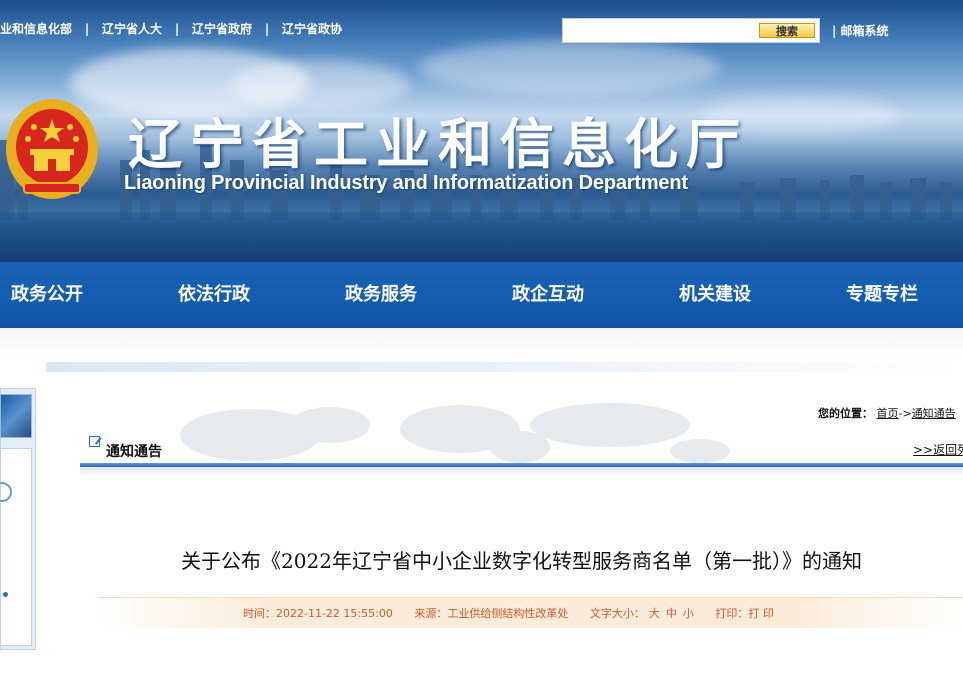 The height and width of the screenshot is (692, 963). What do you see at coordinates (455, 433) in the screenshot?
I see `world-map-watermark` at bounding box center [455, 433].